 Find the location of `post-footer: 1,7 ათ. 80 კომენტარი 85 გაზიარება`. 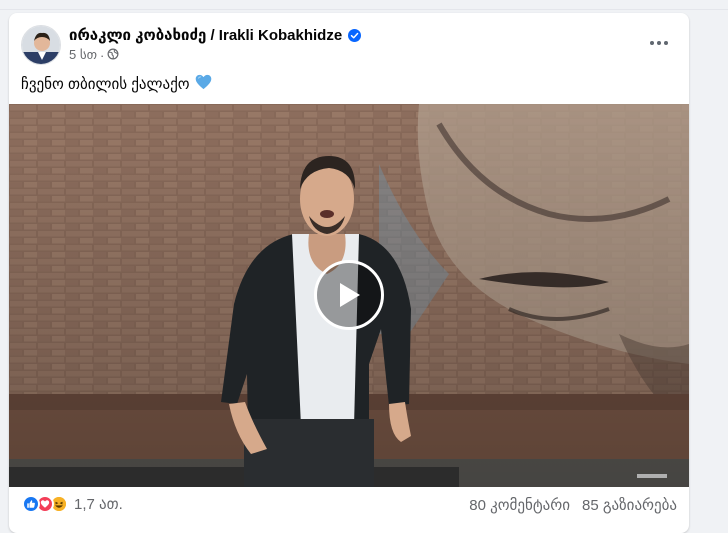

post-footer: 1,7 ათ. 80 კომენტარი 85 გაზიარება is located at coordinates (349, 507).